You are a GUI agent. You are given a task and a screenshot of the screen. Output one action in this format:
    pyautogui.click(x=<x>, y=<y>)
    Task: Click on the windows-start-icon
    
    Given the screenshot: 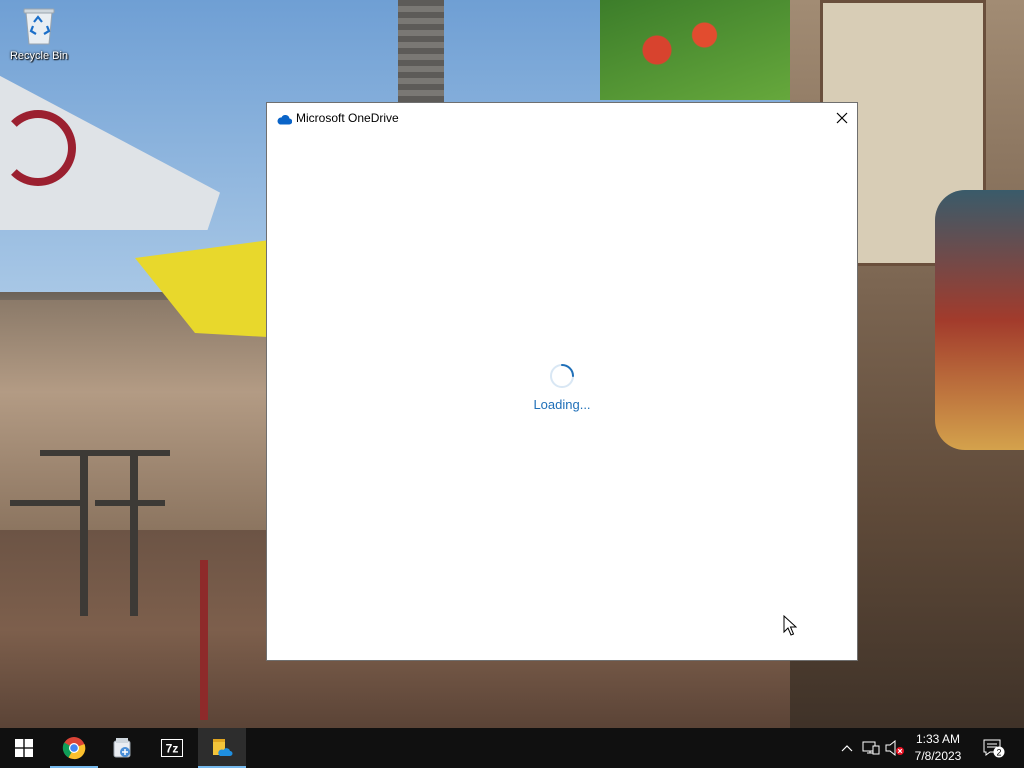 What is the action you would take?
    pyautogui.click(x=24, y=748)
    